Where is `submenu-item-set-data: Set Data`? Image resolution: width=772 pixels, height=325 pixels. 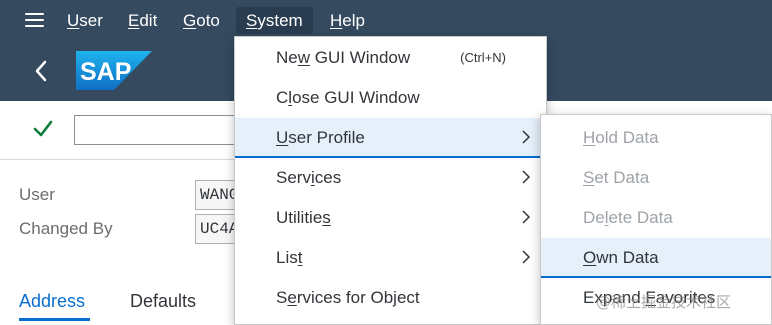
submenu-item-set-data: Set Data is located at coordinates (616, 177).